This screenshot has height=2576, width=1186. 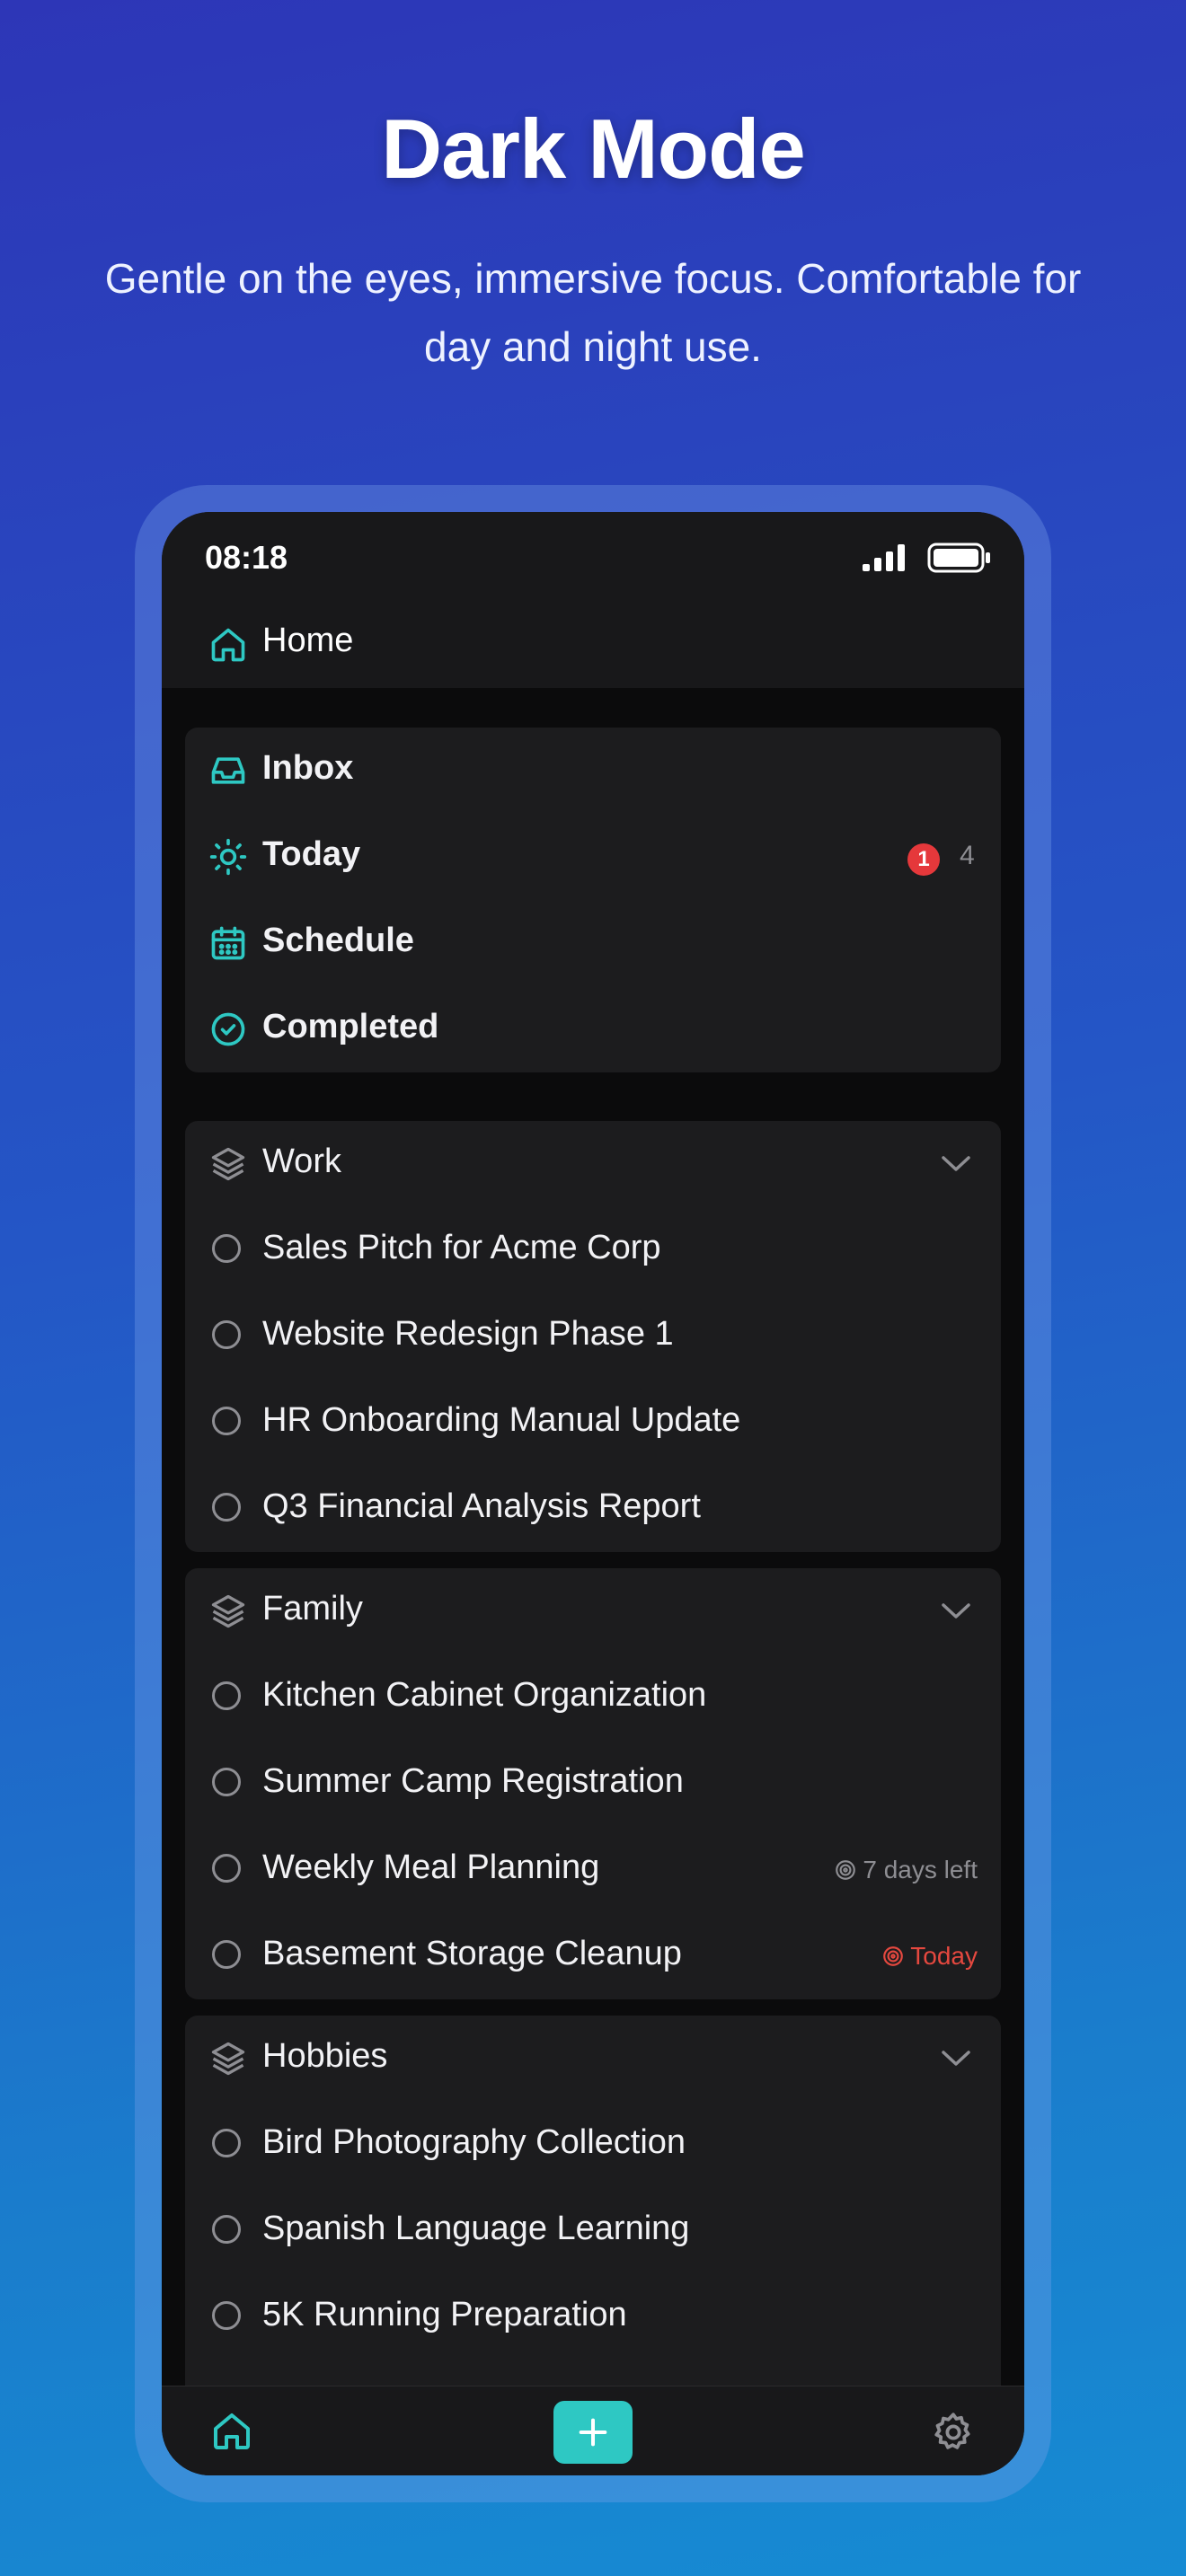 What do you see at coordinates (308, 768) in the screenshot?
I see `smart-list-label: Inbox` at bounding box center [308, 768].